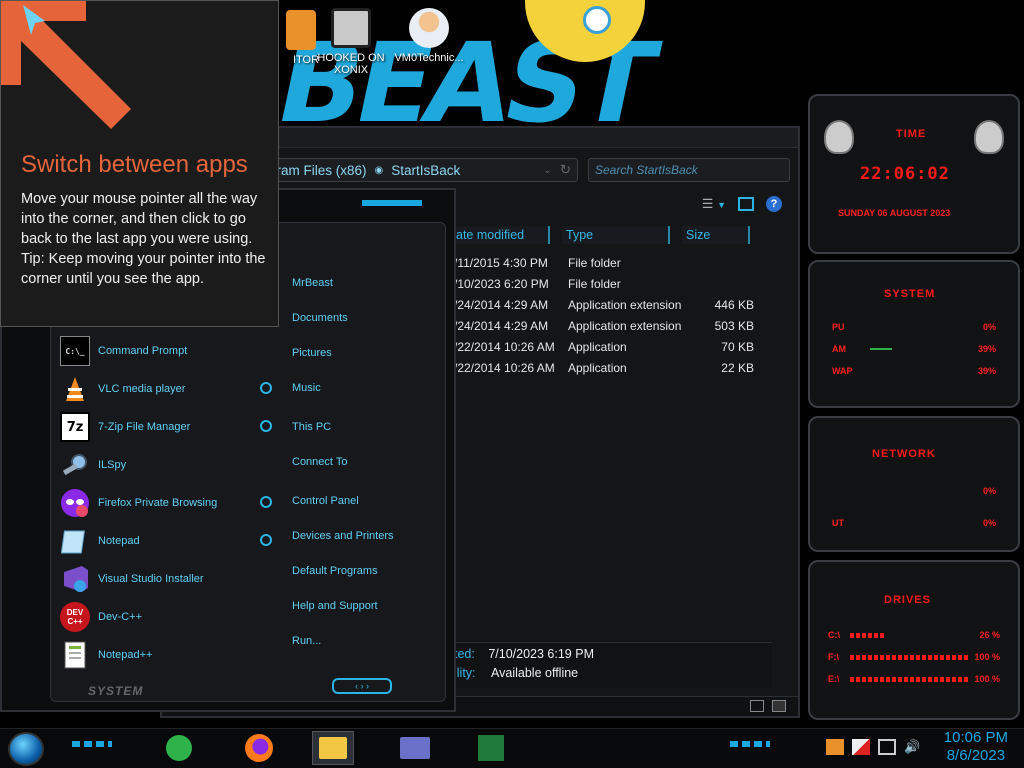 The height and width of the screenshot is (768, 1024). What do you see at coordinates (100, 541) in the screenshot?
I see `program-notepad: Notepad` at bounding box center [100, 541].